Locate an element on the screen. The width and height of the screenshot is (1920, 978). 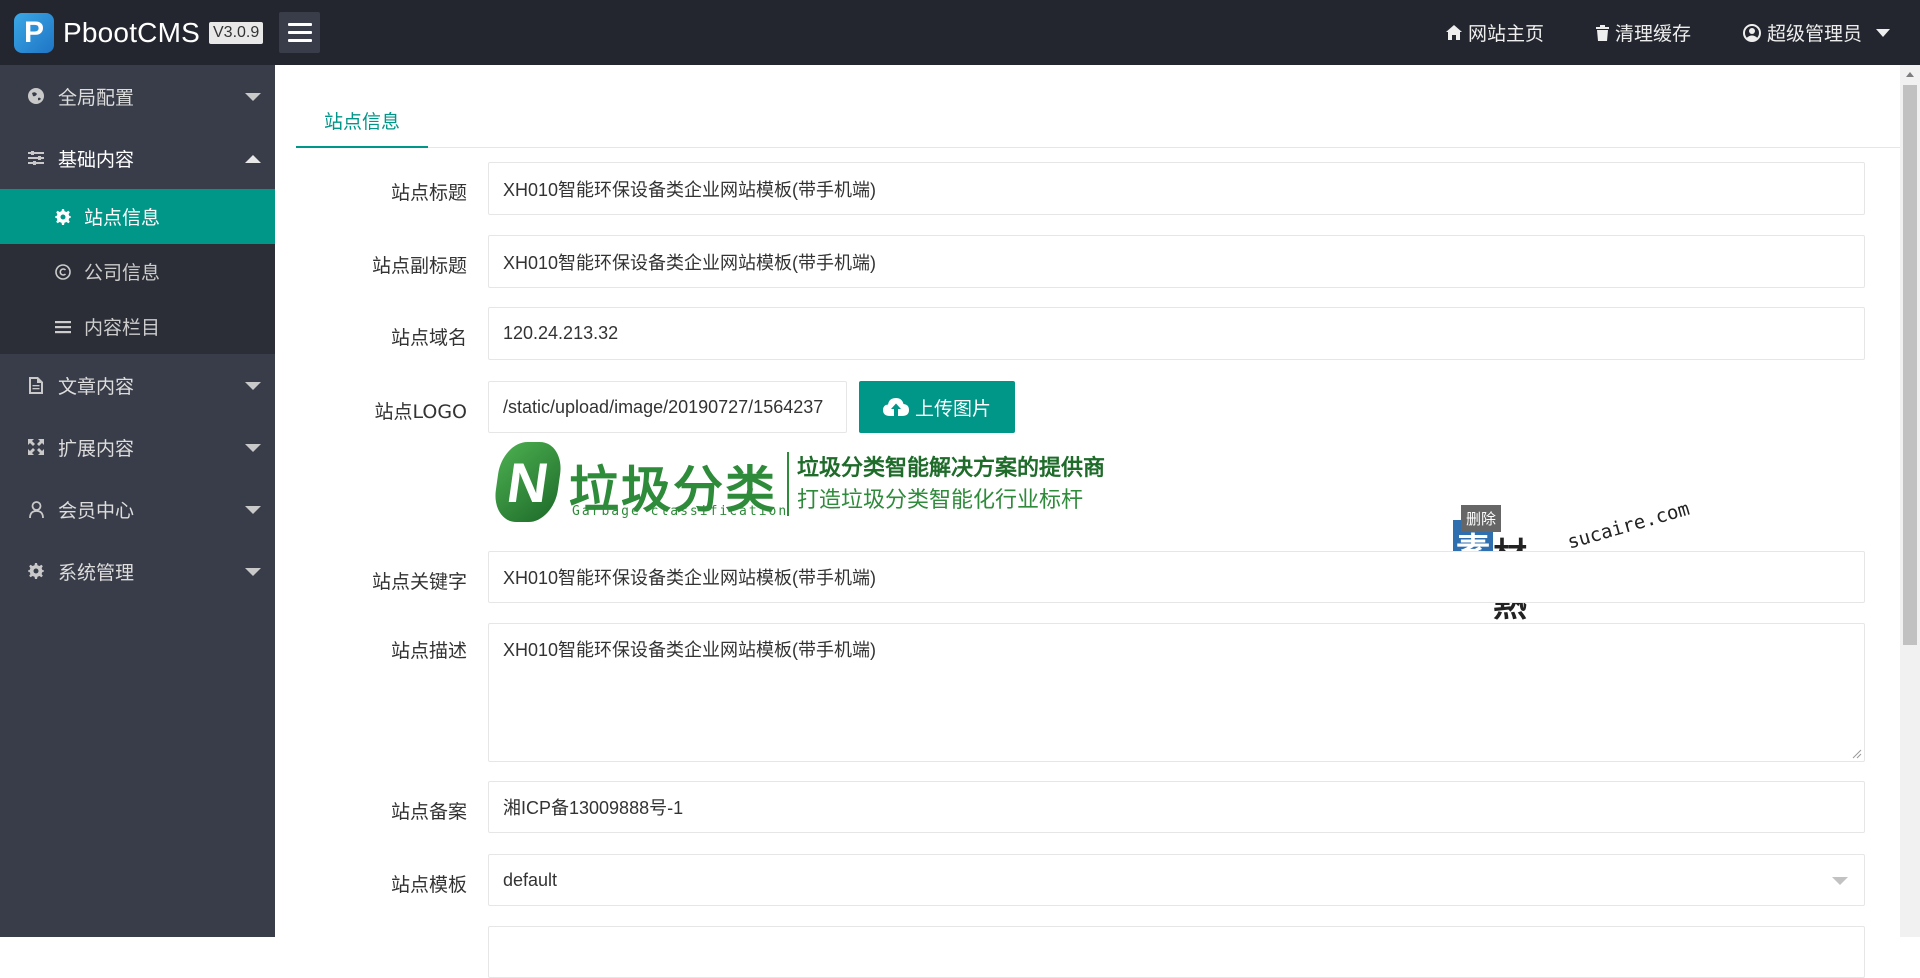
sidebar-item-article-content: 文章内容 is located at coordinates (137, 385).